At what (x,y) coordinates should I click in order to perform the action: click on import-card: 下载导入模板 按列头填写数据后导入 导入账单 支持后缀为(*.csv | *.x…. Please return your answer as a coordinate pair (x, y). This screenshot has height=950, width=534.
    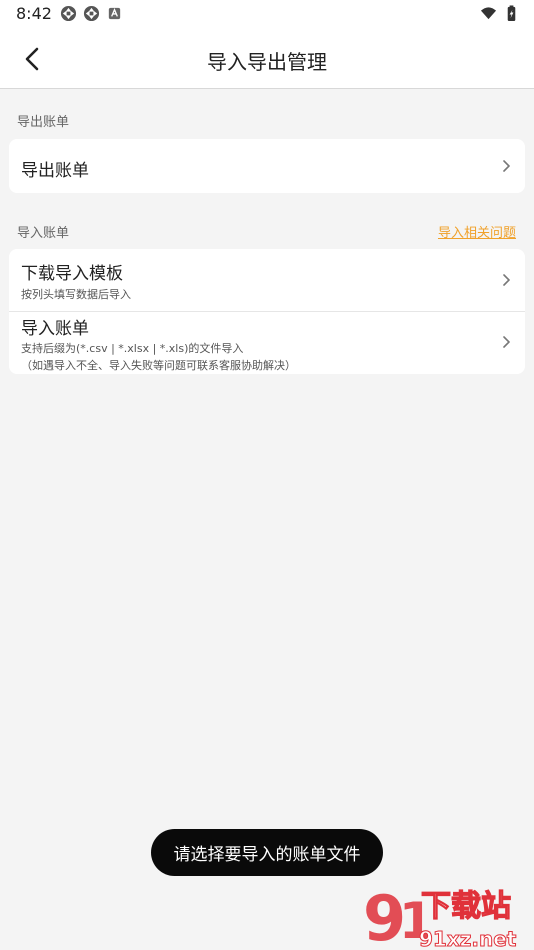
    Looking at the image, I should click on (267, 311).